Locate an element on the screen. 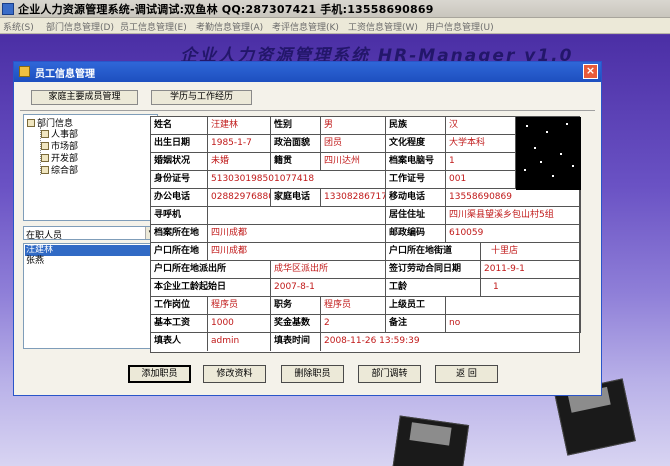 The height and width of the screenshot is (466, 670). field-label: 工作证号 is located at coordinates (416, 180).